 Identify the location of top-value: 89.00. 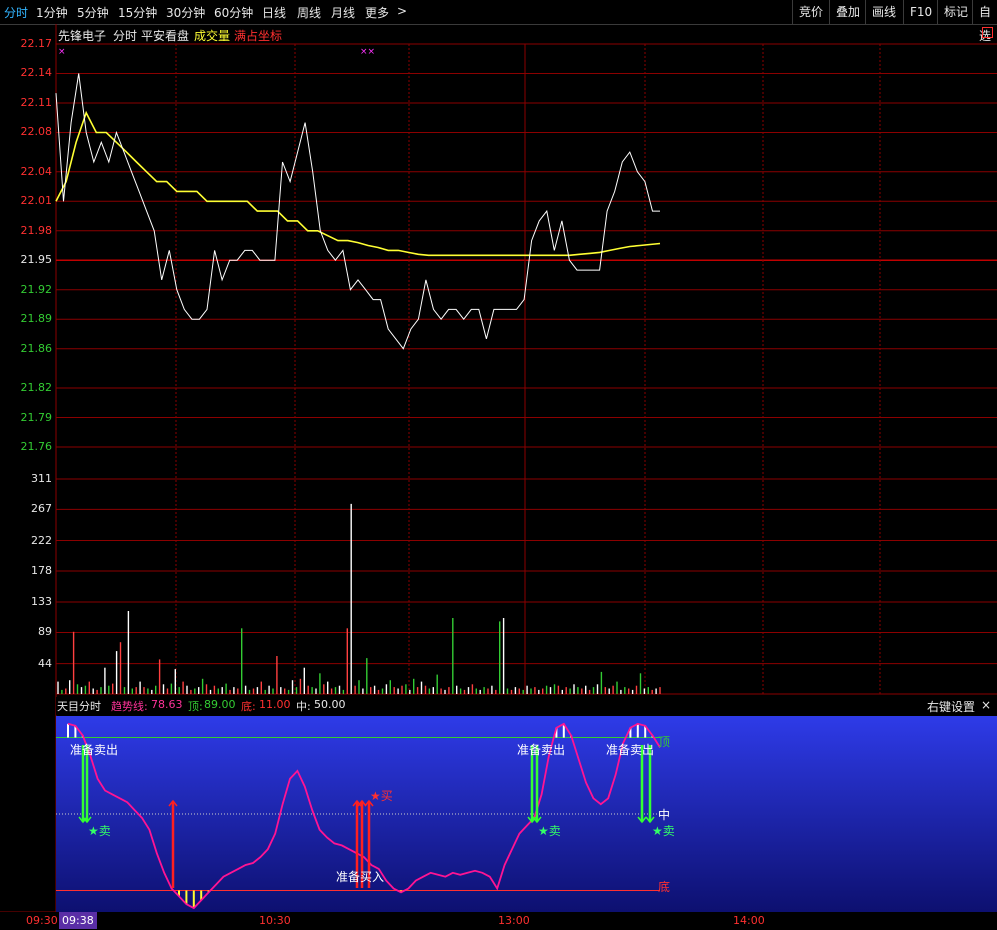
(220, 704).